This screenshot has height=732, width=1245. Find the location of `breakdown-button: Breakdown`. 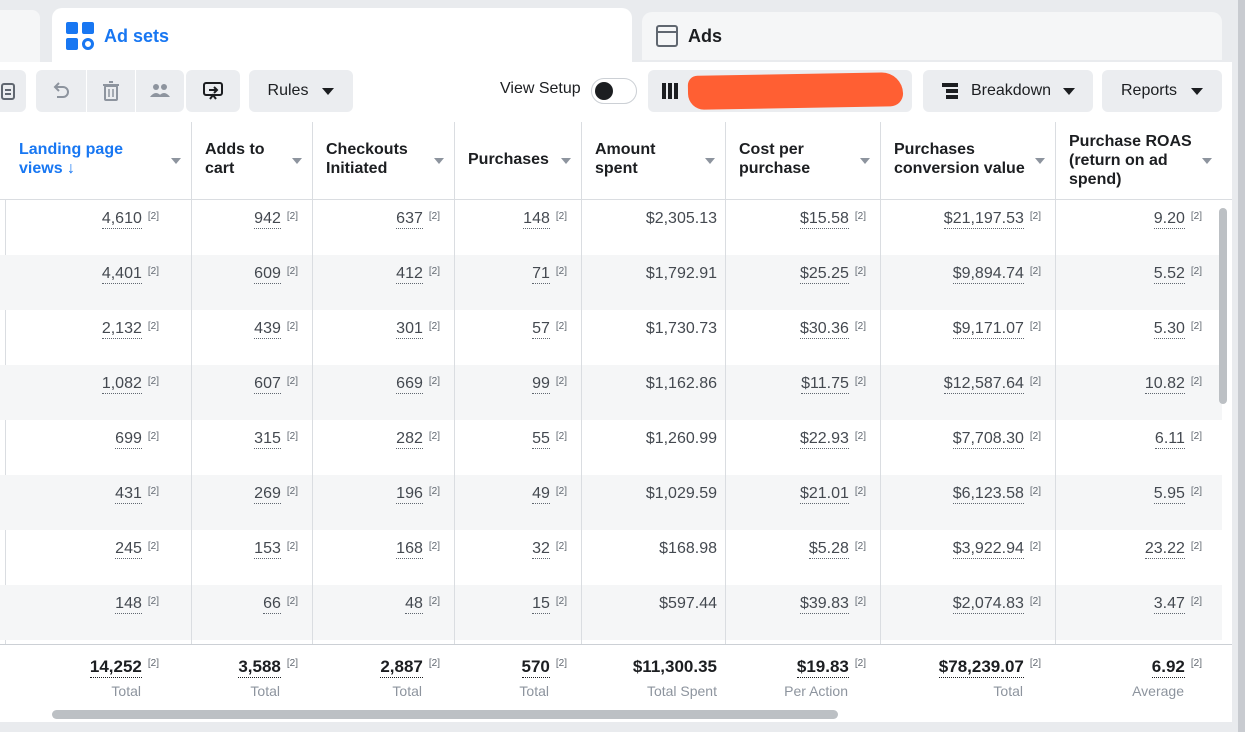

breakdown-button: Breakdown is located at coordinates (1008, 91).